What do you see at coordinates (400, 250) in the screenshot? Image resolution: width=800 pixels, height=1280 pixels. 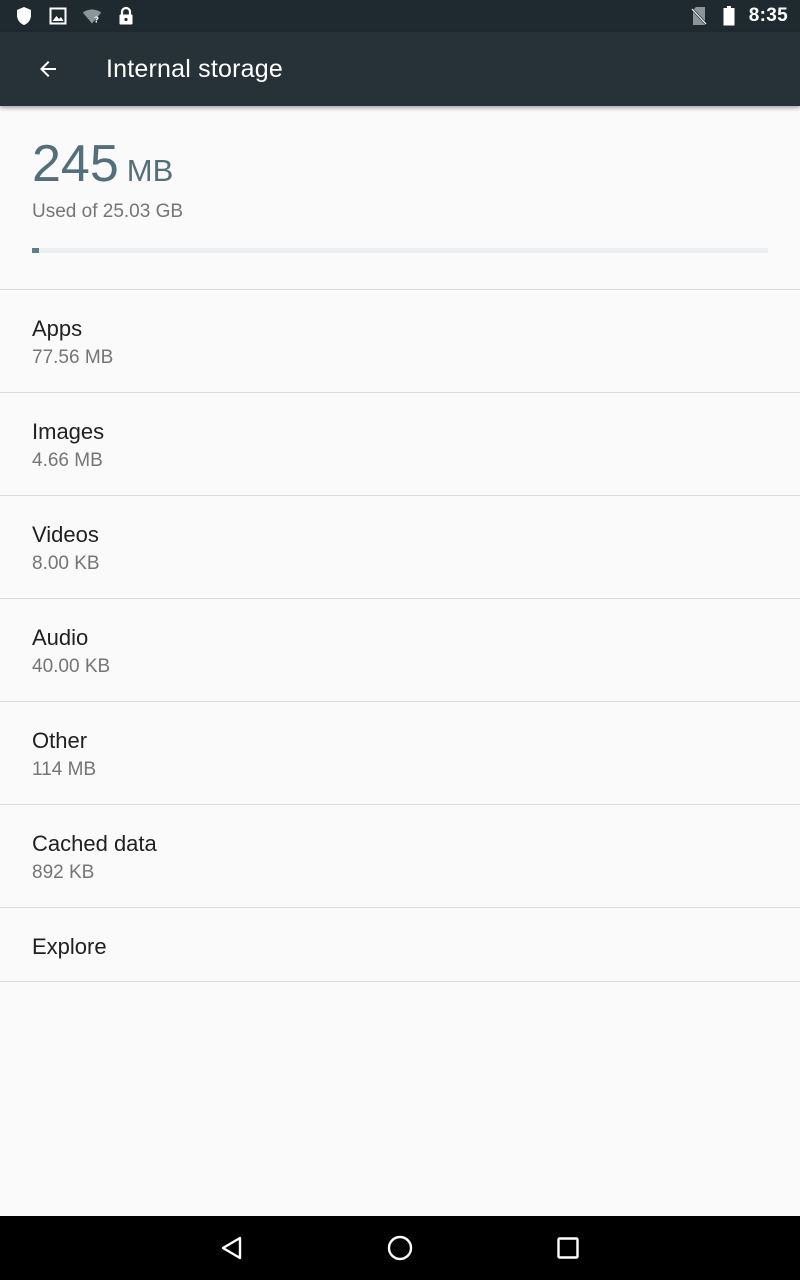 I see `storage-progress-bar` at bounding box center [400, 250].